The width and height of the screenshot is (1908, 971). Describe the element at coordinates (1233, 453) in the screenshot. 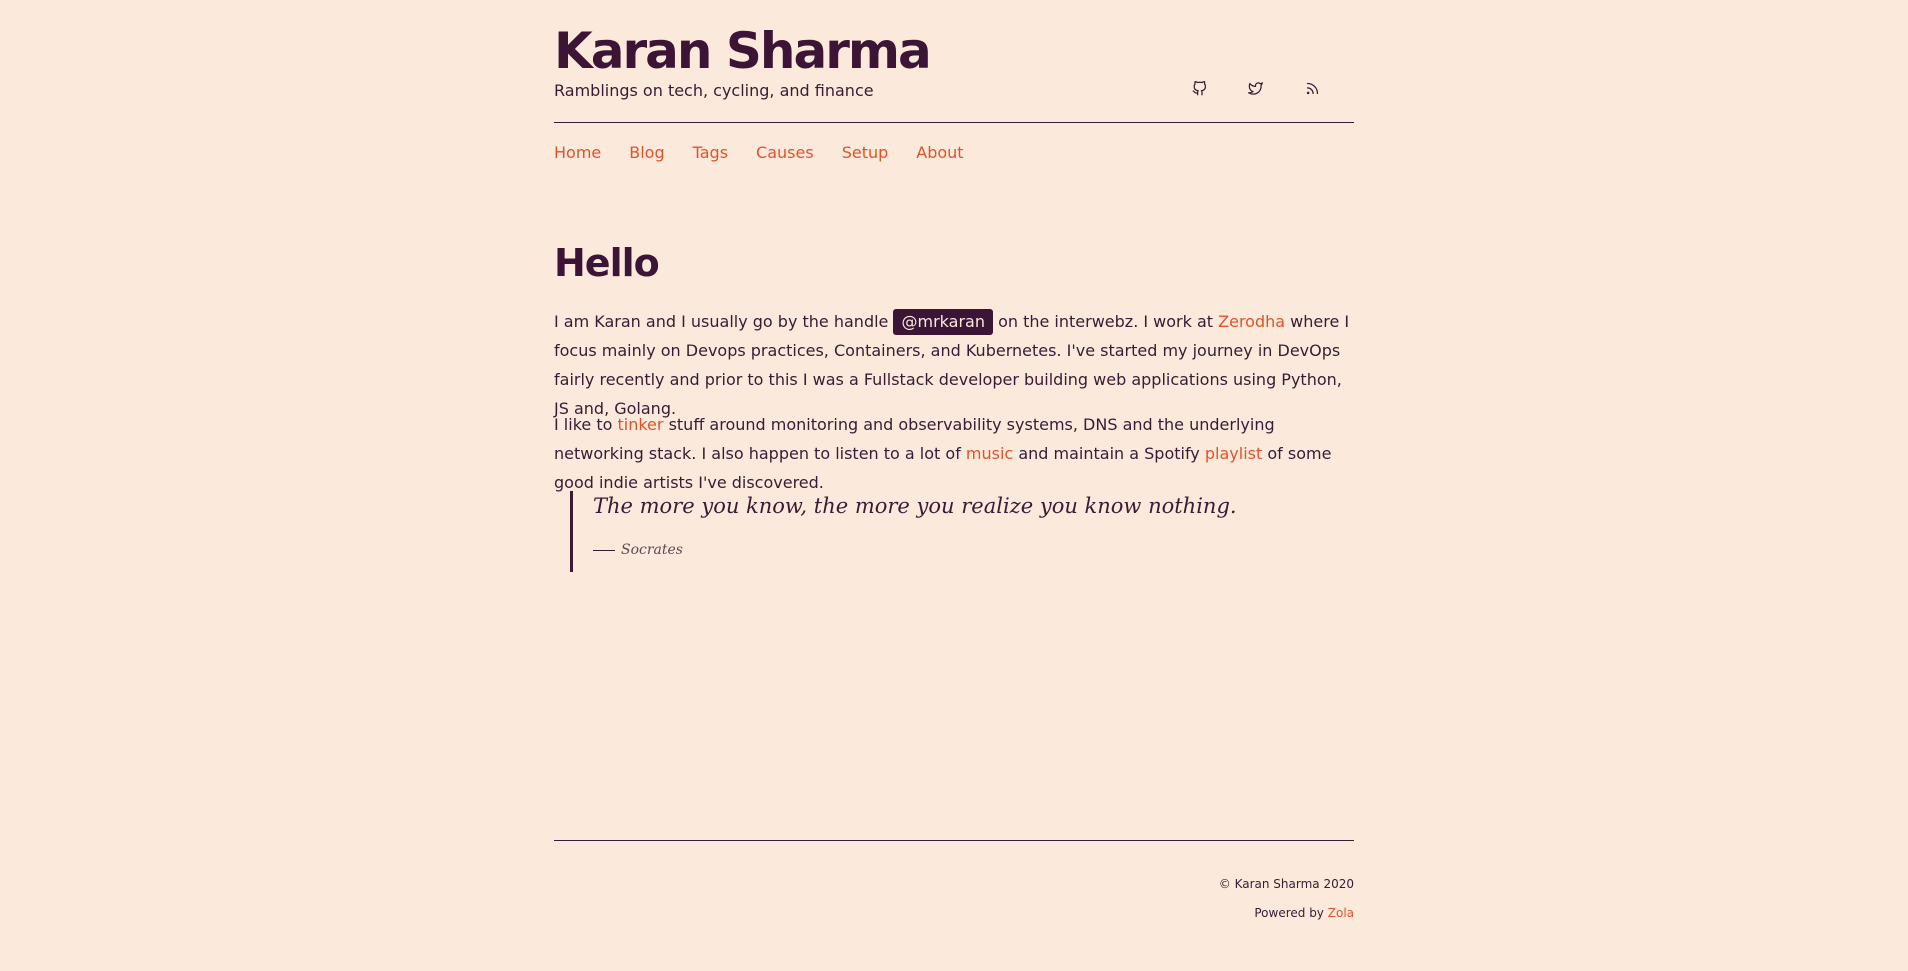

I see `playlist-link: playlist` at that location.